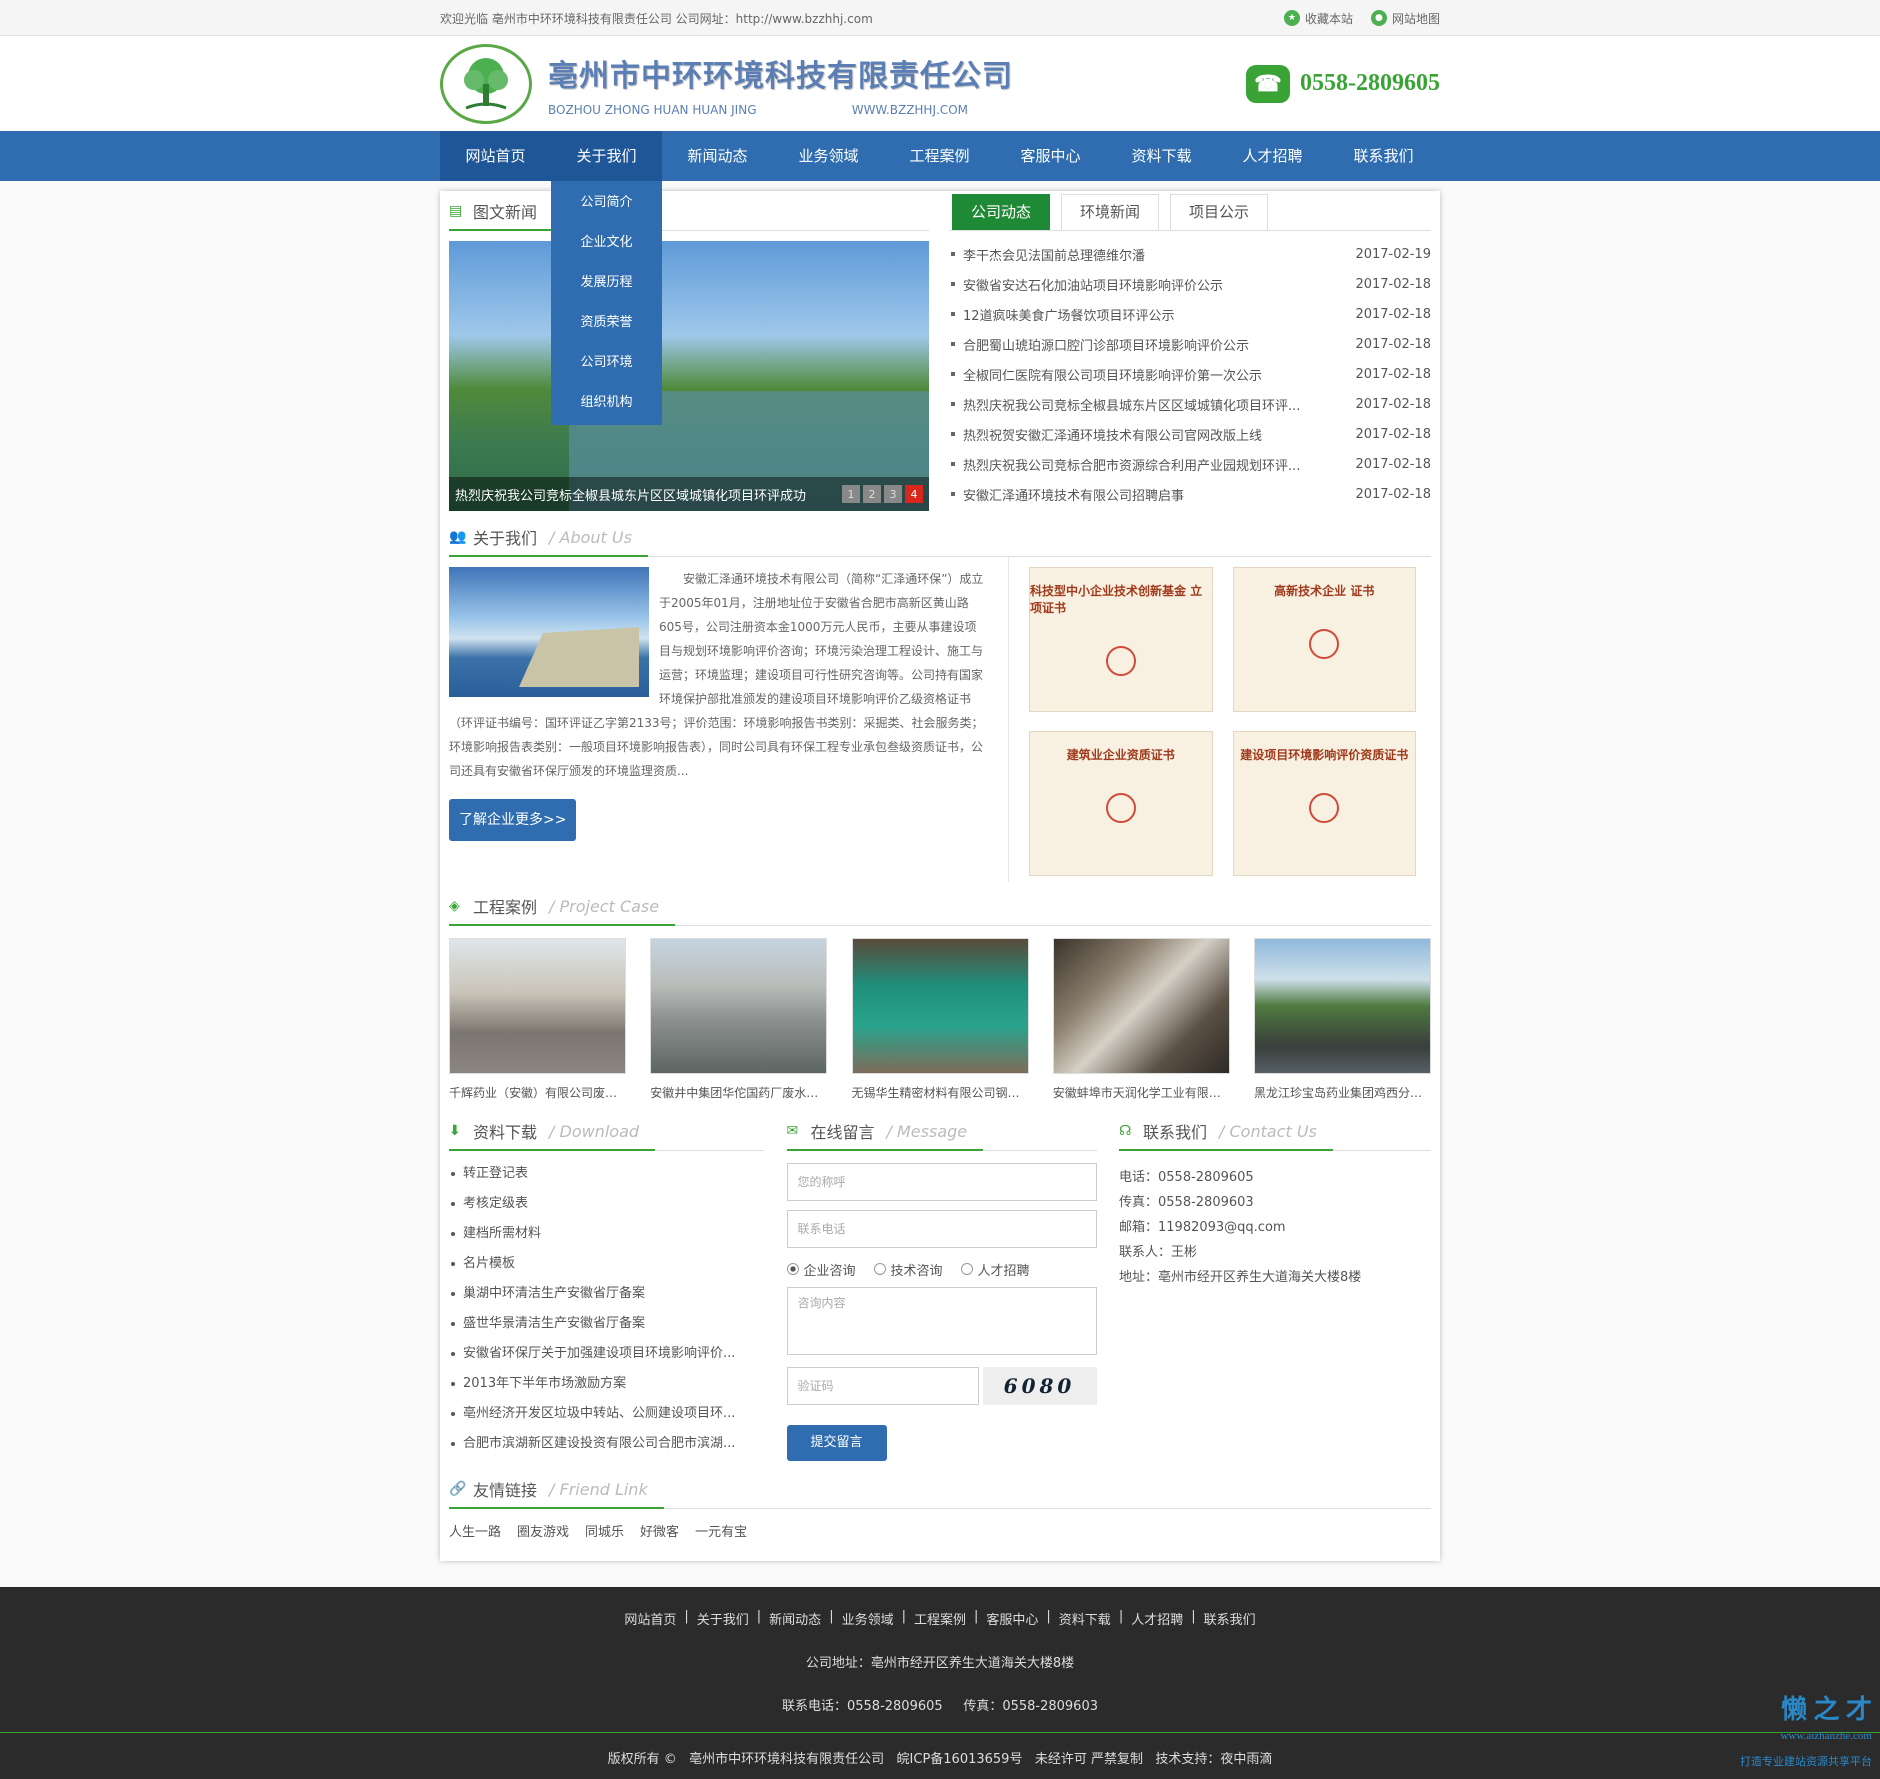 Image resolution: width=1880 pixels, height=1779 pixels. I want to click on seal-icon, so click(1120, 661).